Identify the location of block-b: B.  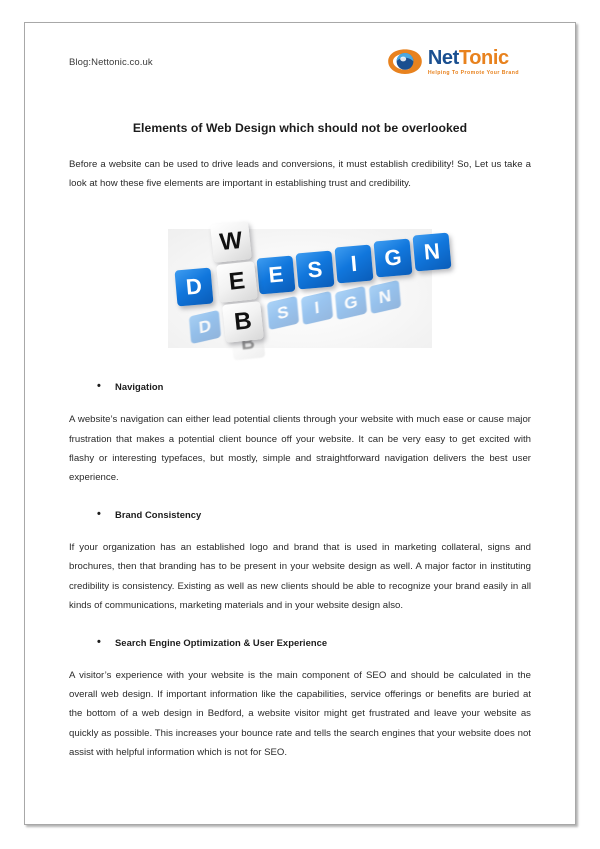
(243, 322).